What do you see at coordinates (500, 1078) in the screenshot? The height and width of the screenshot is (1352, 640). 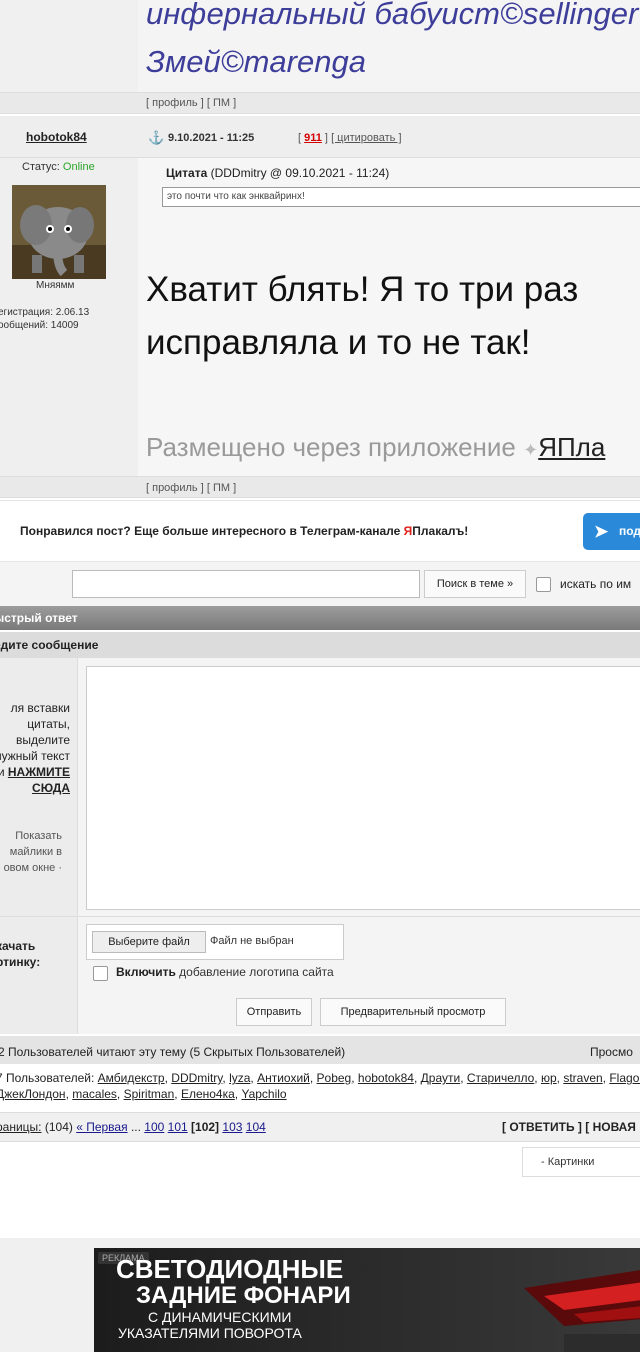 I see `reader-user-link: Старичелло` at bounding box center [500, 1078].